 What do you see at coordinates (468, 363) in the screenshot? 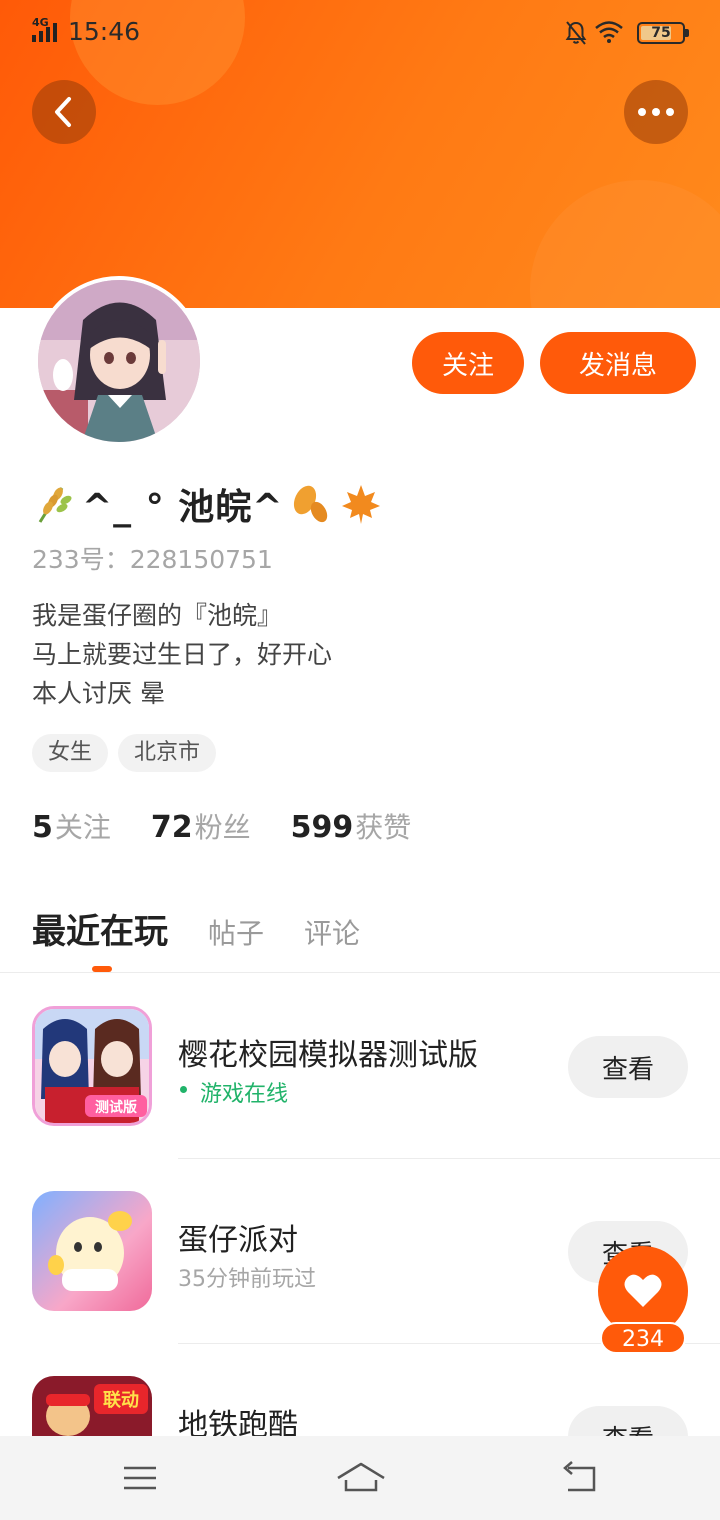
I see `follow-button: 关注` at bounding box center [468, 363].